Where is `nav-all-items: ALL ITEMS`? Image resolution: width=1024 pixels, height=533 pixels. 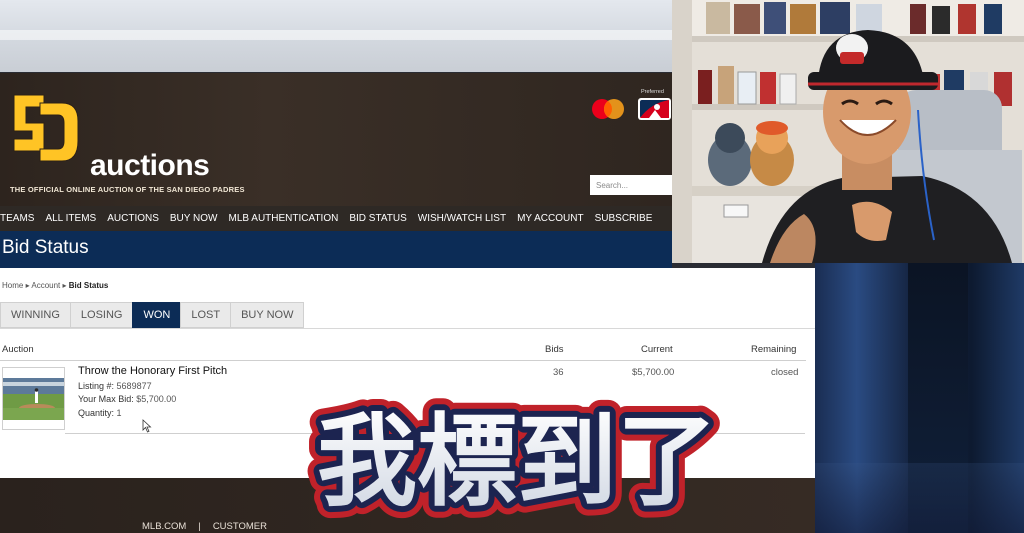 nav-all-items: ALL ITEMS is located at coordinates (70, 218).